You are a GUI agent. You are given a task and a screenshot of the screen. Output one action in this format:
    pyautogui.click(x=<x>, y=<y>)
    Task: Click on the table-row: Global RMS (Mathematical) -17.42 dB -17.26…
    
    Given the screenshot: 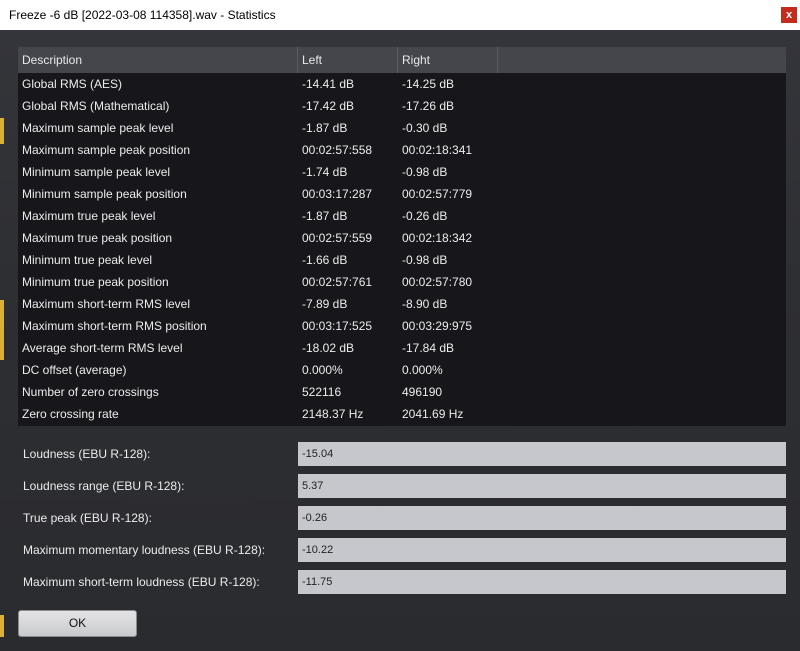 What is the action you would take?
    pyautogui.click(x=402, y=106)
    